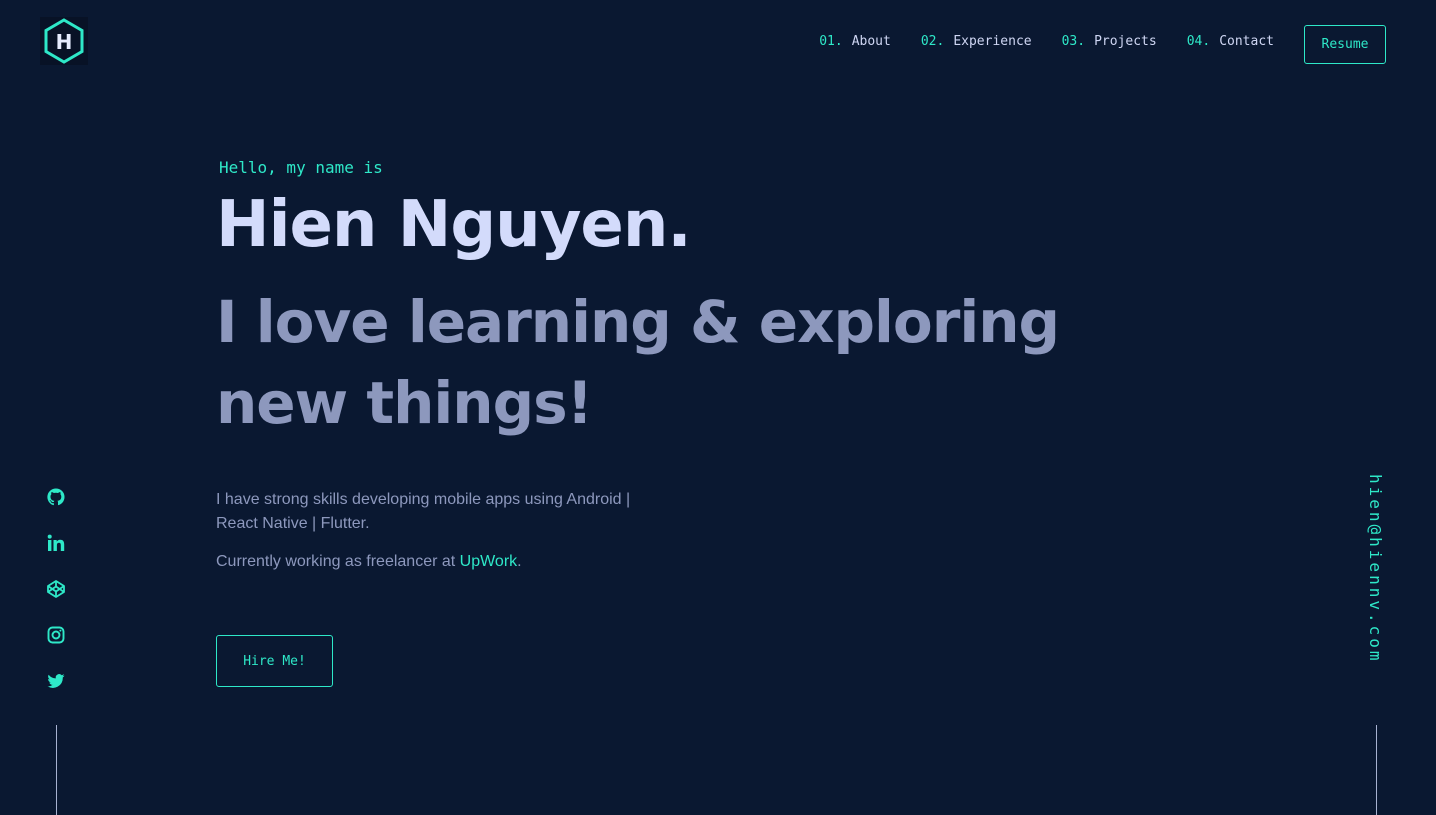 Image resolution: width=1436 pixels, height=815 pixels. Describe the element at coordinates (454, 225) in the screenshot. I see `hero-name: Hien Nguyen.` at that location.